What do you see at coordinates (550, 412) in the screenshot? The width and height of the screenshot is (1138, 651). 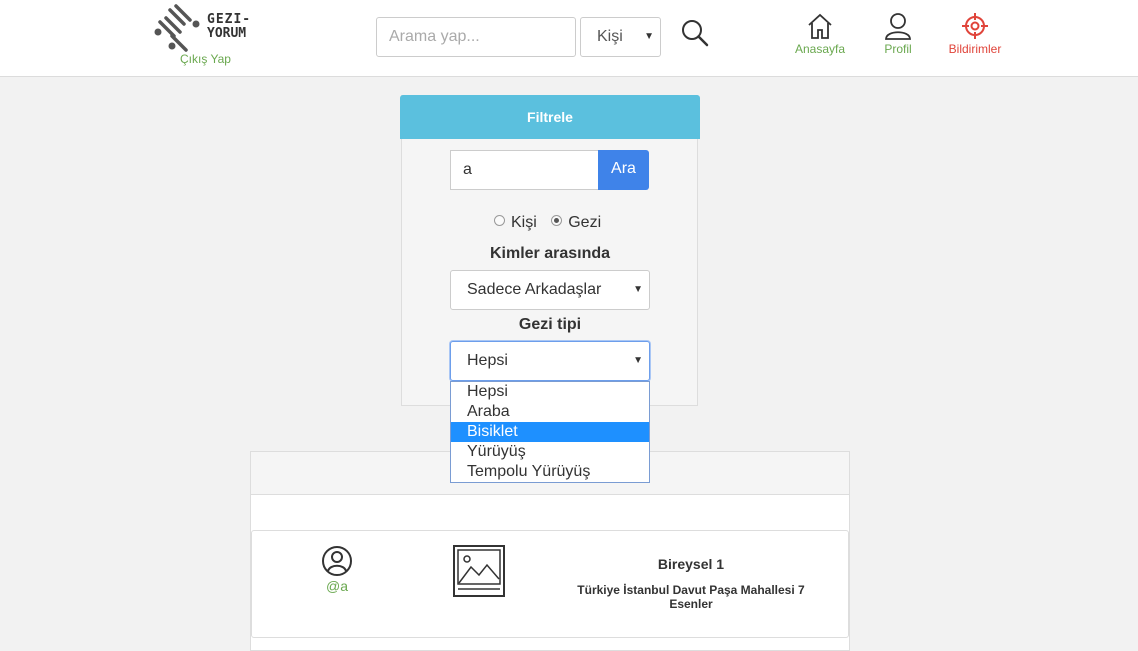 I see `option-araba: Araba` at bounding box center [550, 412].